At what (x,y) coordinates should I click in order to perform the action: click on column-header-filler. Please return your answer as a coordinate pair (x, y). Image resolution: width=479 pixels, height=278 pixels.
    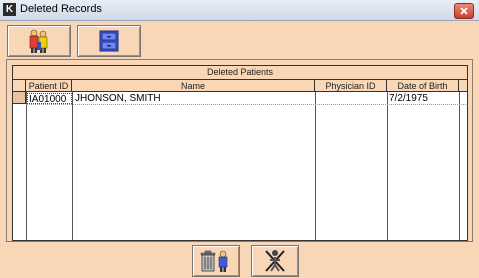
    Looking at the image, I should click on (463, 86).